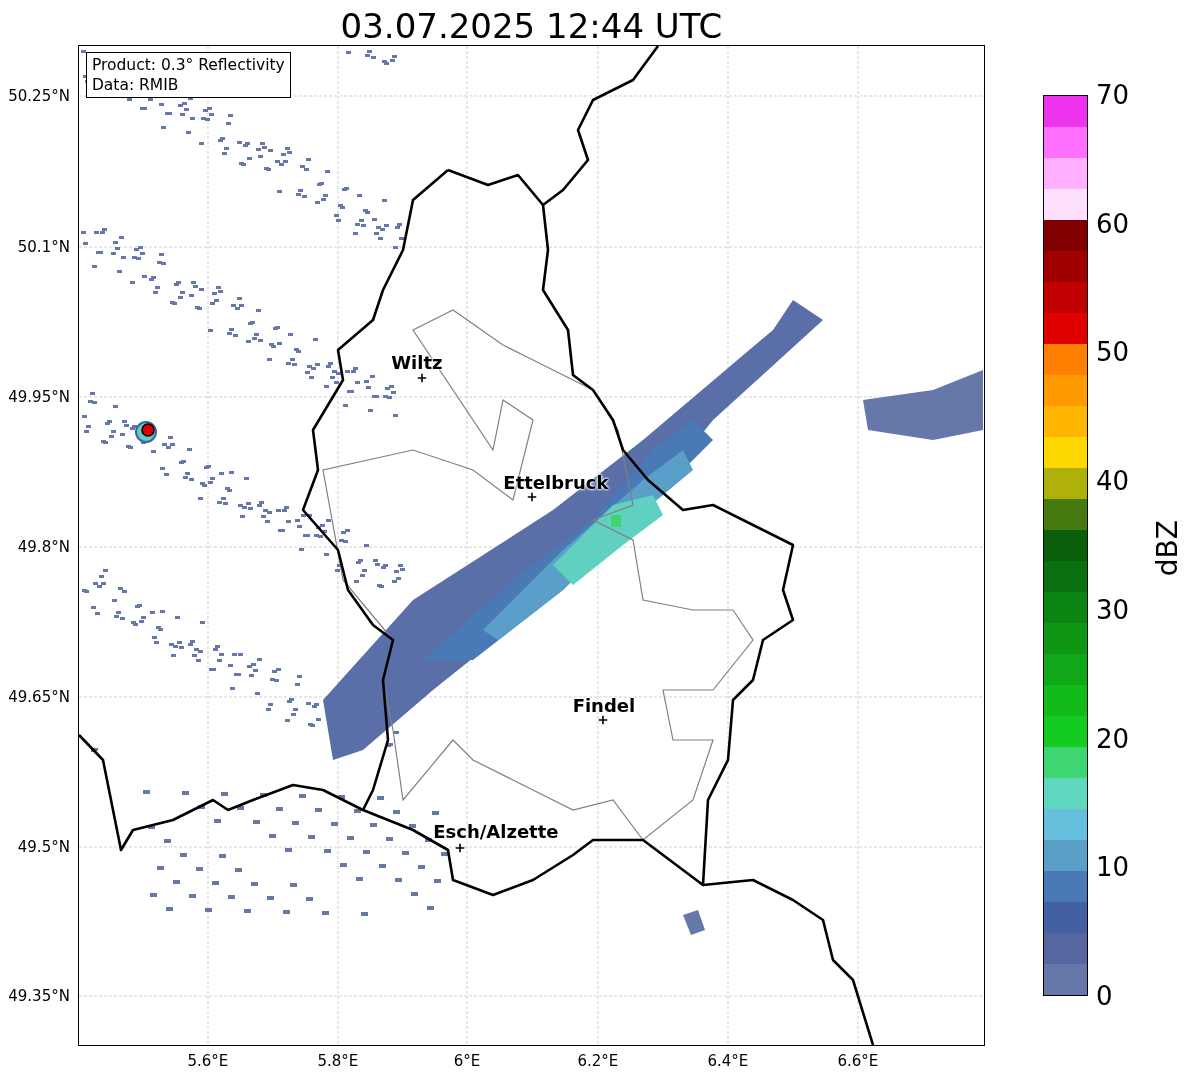 This screenshot has width=1184, height=1081. Describe the element at coordinates (39, 996) in the screenshot. I see `axis-tick-label: 49.35°N` at that location.